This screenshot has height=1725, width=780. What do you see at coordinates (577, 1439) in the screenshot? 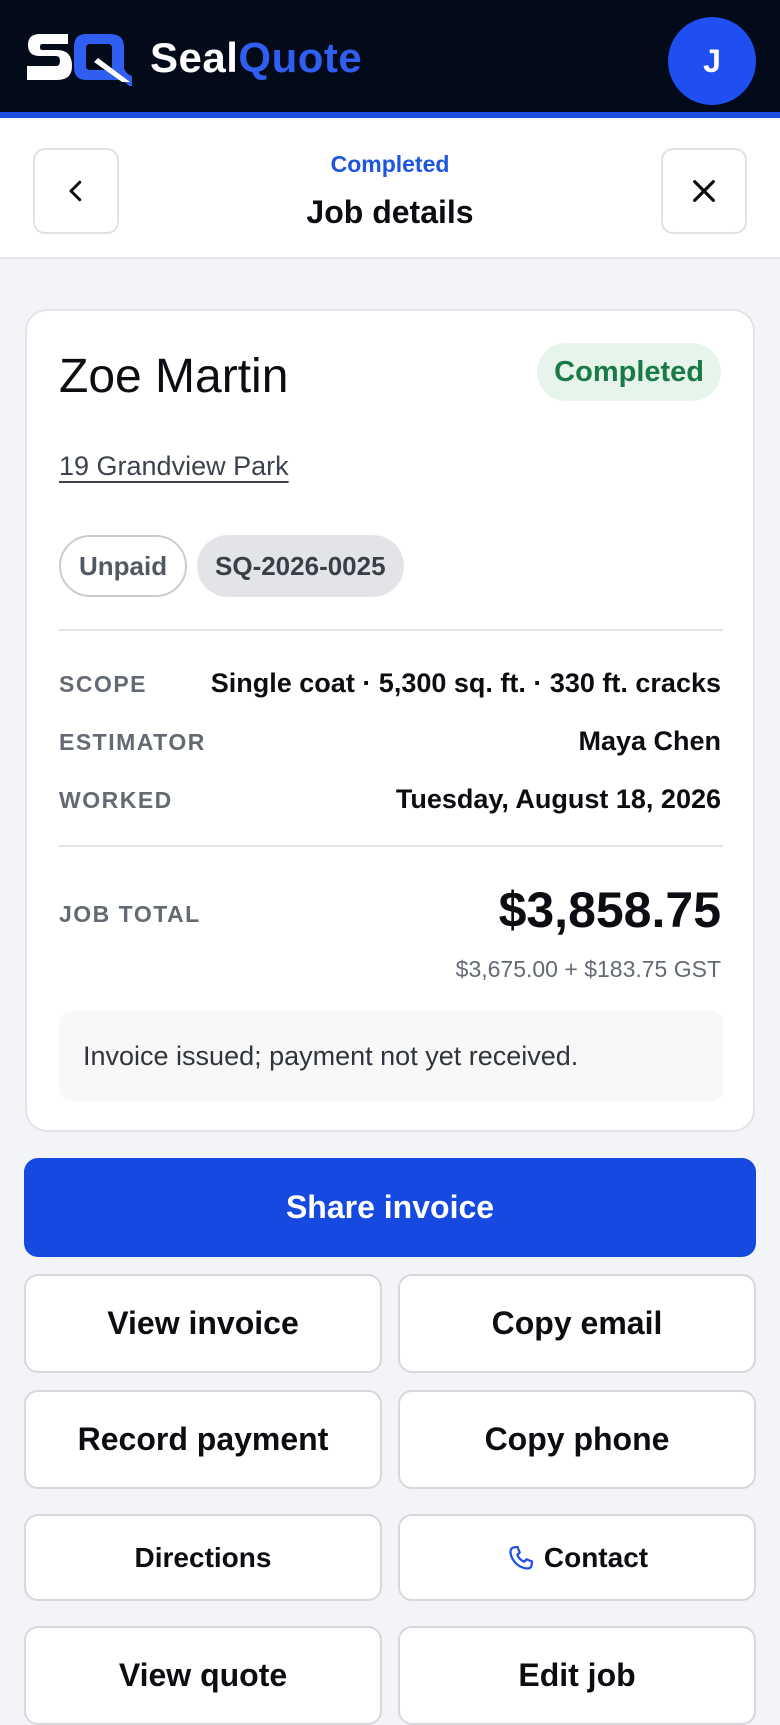
I see `copy-phone-button: Copy phone` at bounding box center [577, 1439].